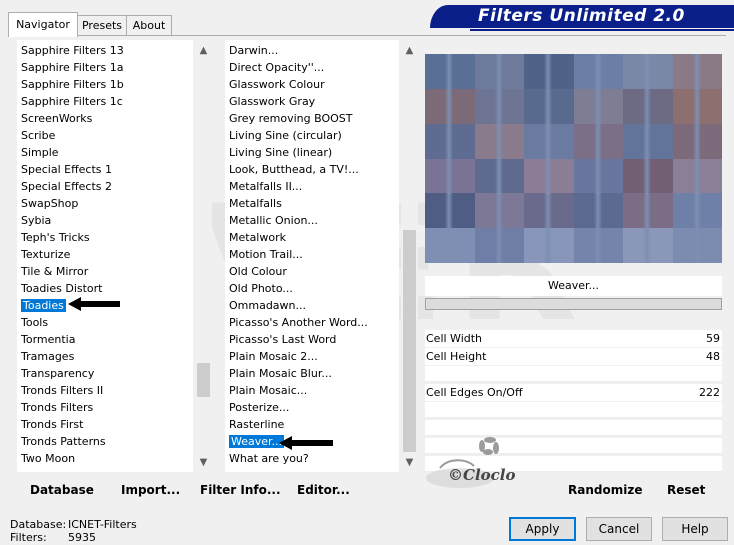  I want to click on list-item-label: Toadies Distort, so click(62, 288).